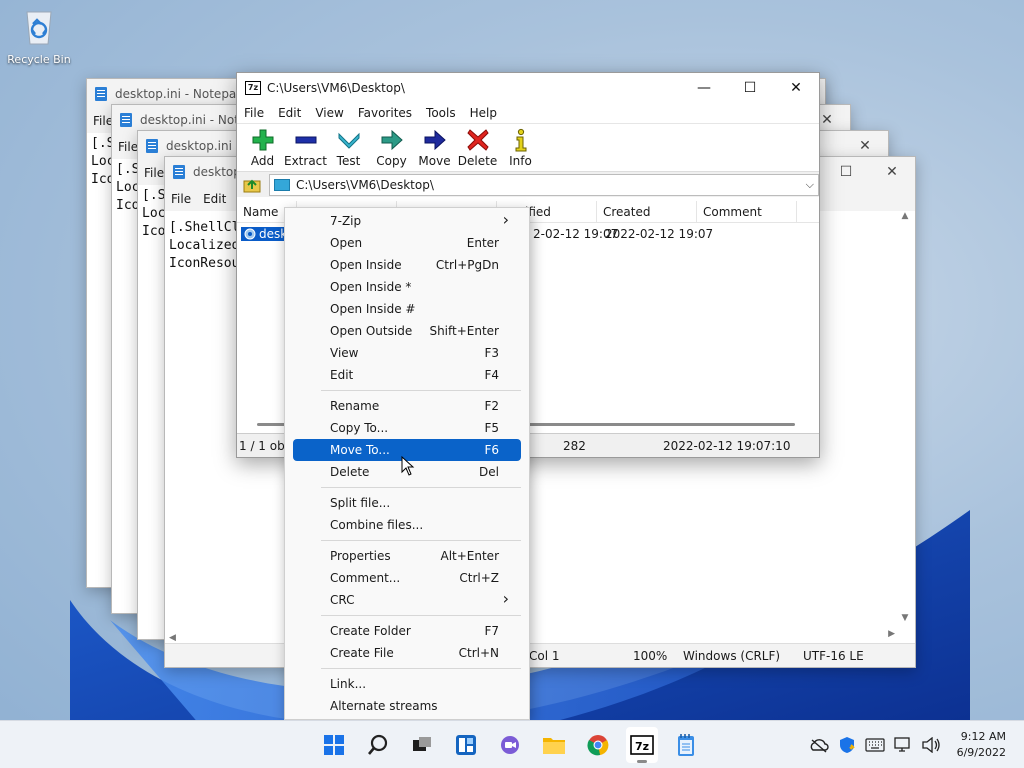  I want to click on menu-item-create-folder: Create Folder F7, so click(407, 631).